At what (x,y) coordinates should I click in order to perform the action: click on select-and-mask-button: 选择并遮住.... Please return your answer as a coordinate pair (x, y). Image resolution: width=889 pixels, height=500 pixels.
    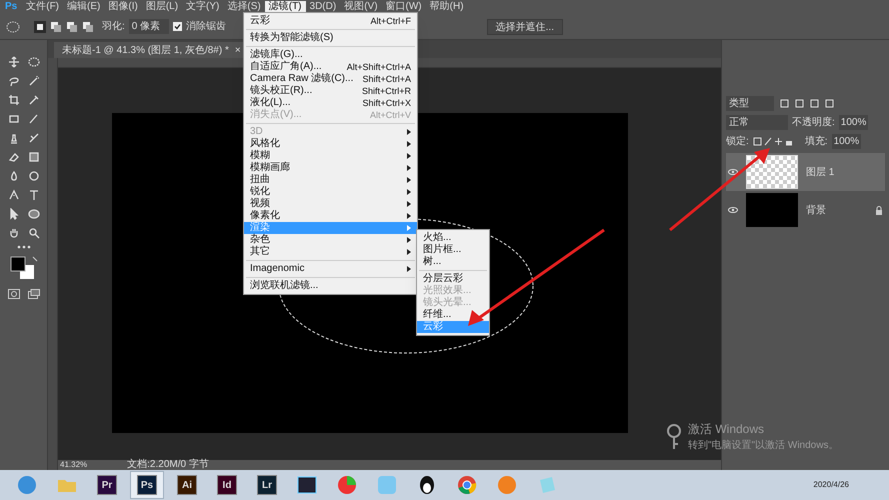
    Looking at the image, I should click on (524, 26).